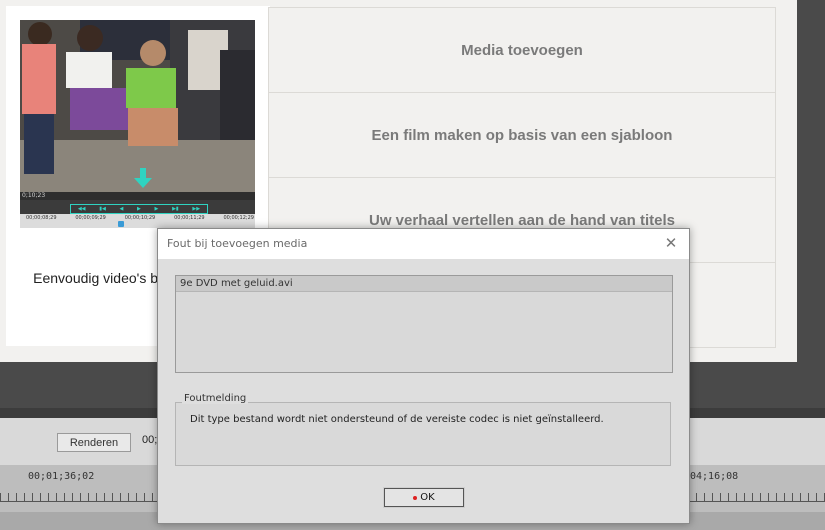 The height and width of the screenshot is (530, 825). Describe the element at coordinates (41, 218) in the screenshot. I see `preview-ruler-time: 00;00;08;29` at that location.